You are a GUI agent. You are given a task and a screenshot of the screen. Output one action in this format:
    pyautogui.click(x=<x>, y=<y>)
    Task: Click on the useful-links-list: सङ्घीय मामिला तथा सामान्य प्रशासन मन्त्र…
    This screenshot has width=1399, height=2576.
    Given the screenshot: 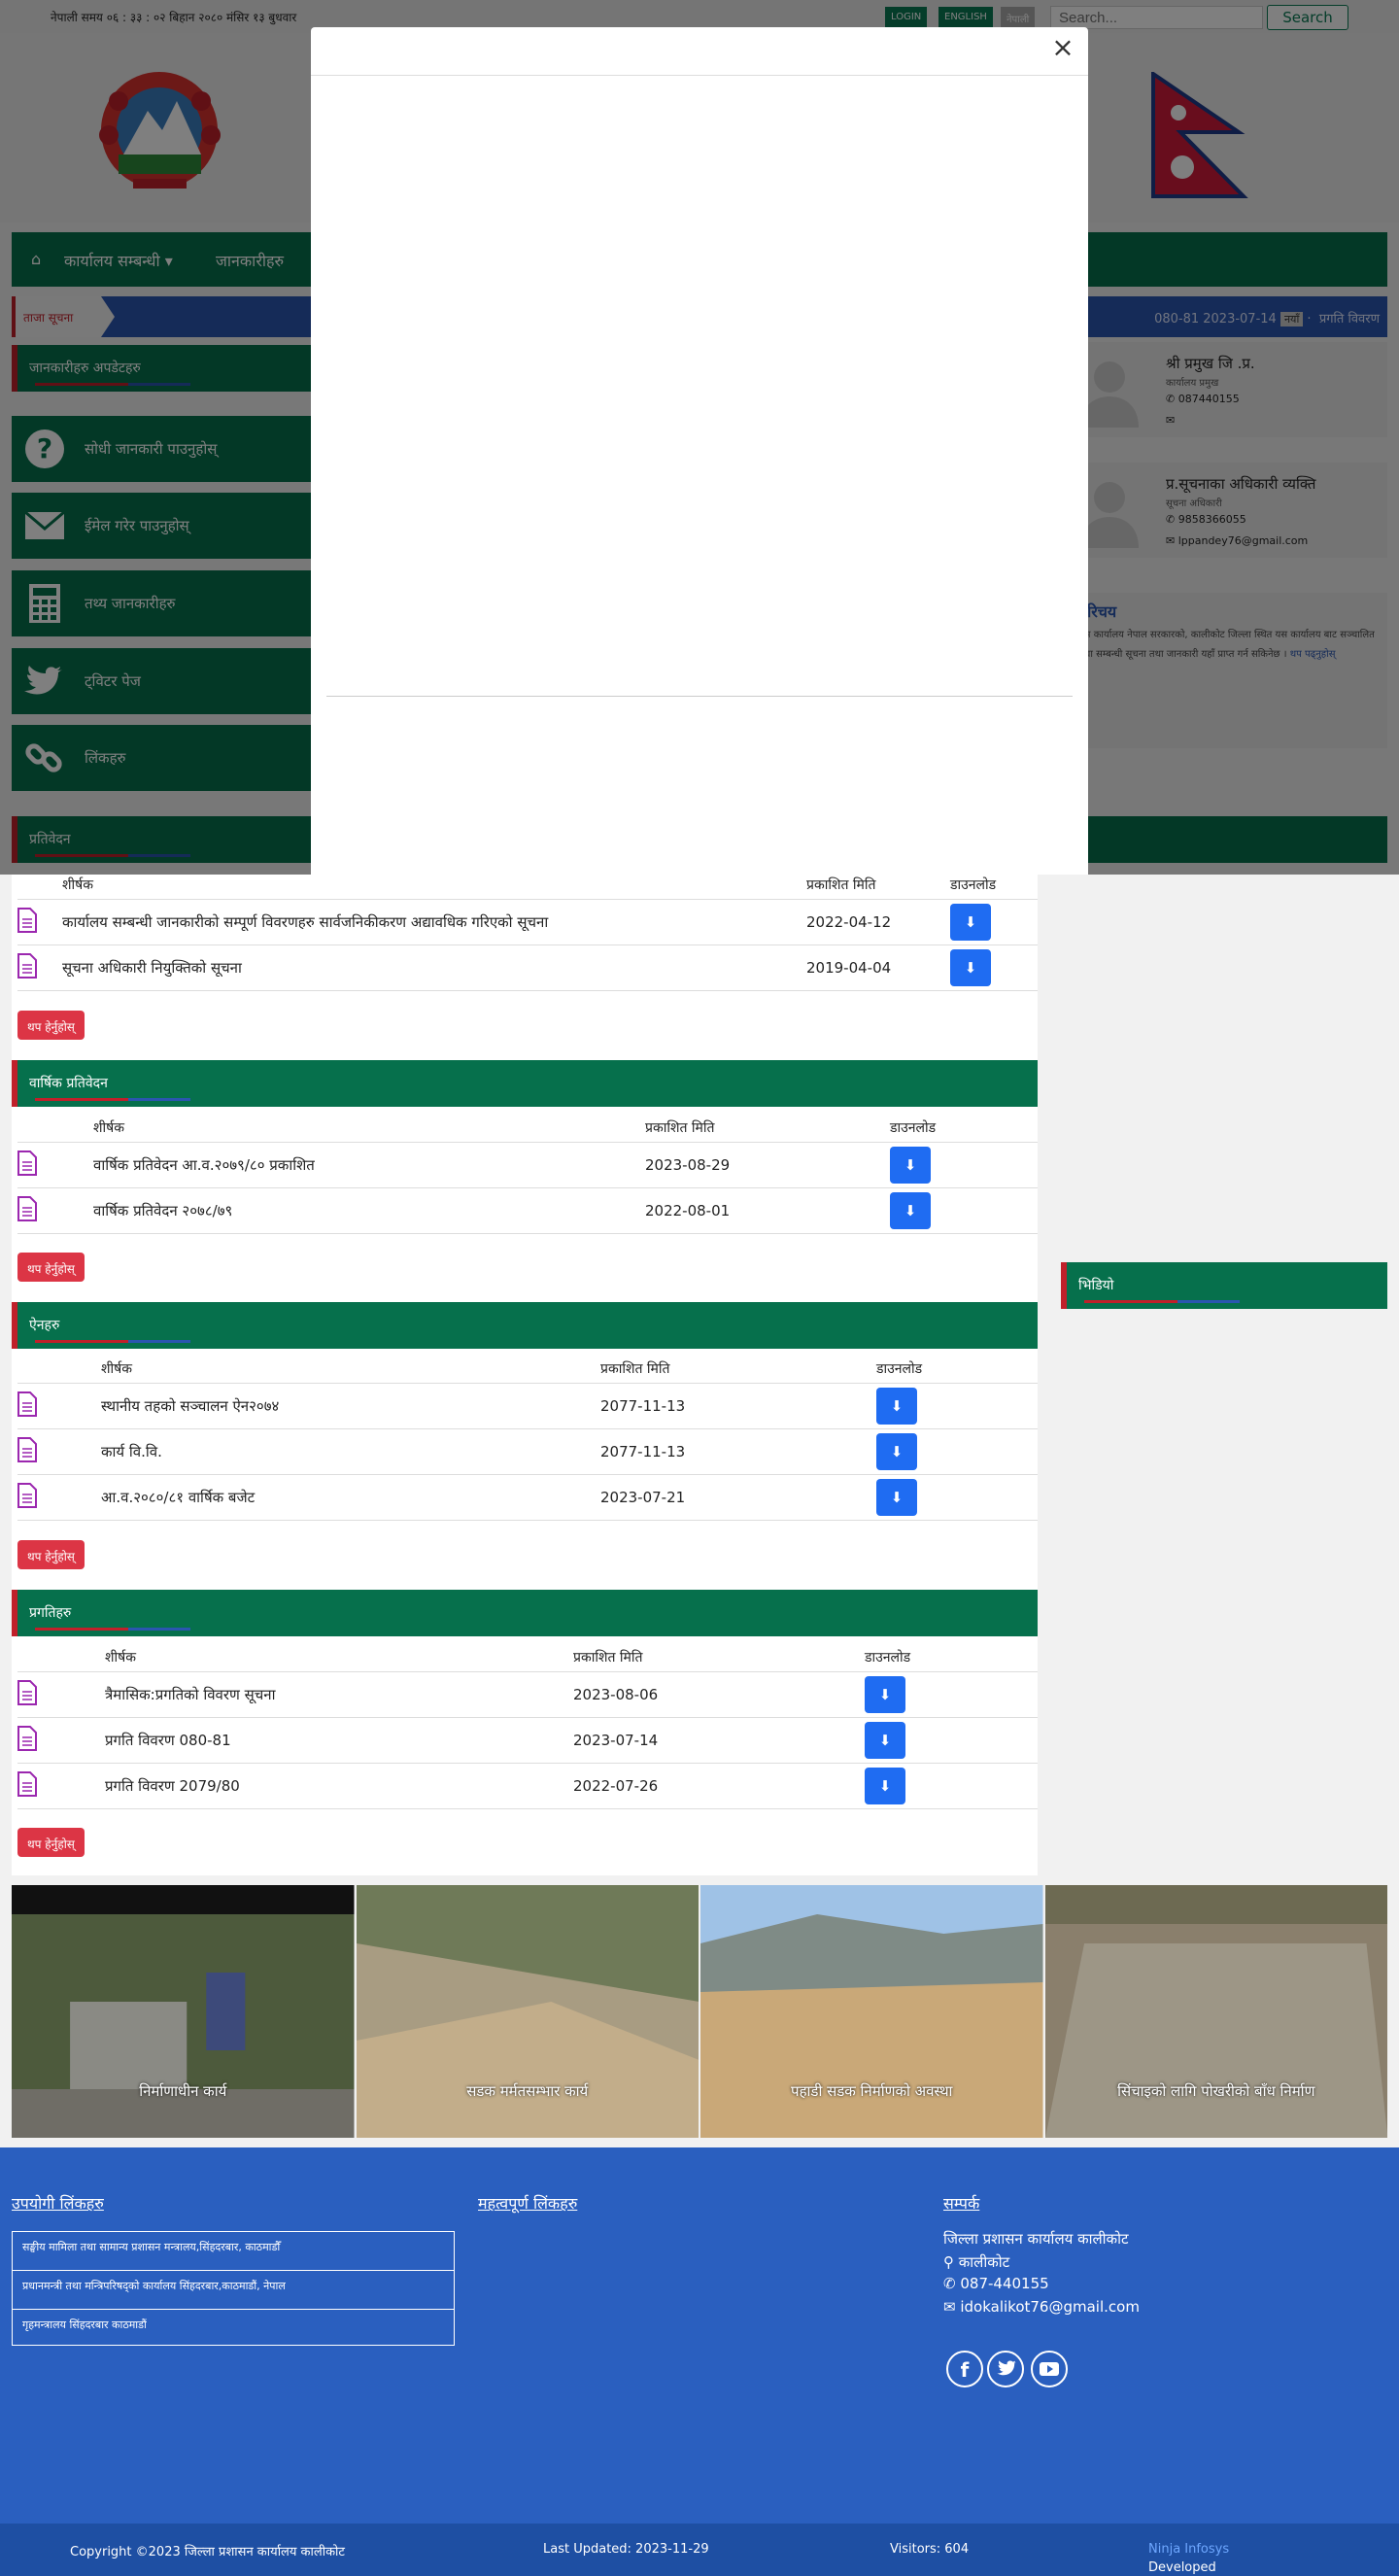 What is the action you would take?
    pyautogui.click(x=233, y=2289)
    